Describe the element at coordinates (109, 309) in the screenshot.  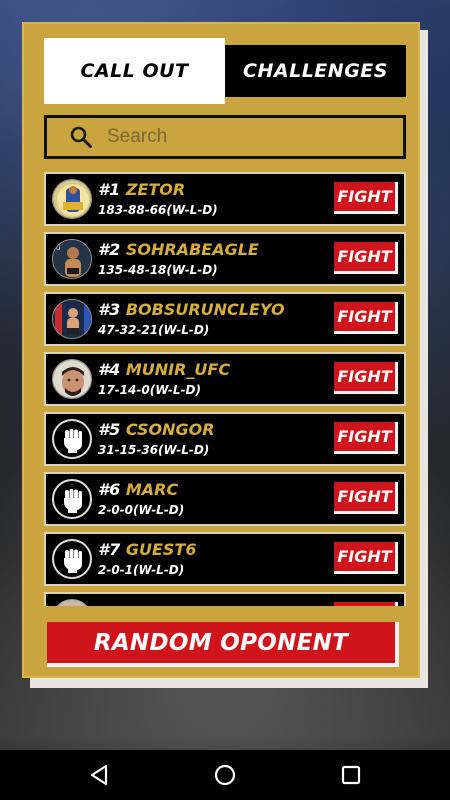
I see `player-rank: #3` at that location.